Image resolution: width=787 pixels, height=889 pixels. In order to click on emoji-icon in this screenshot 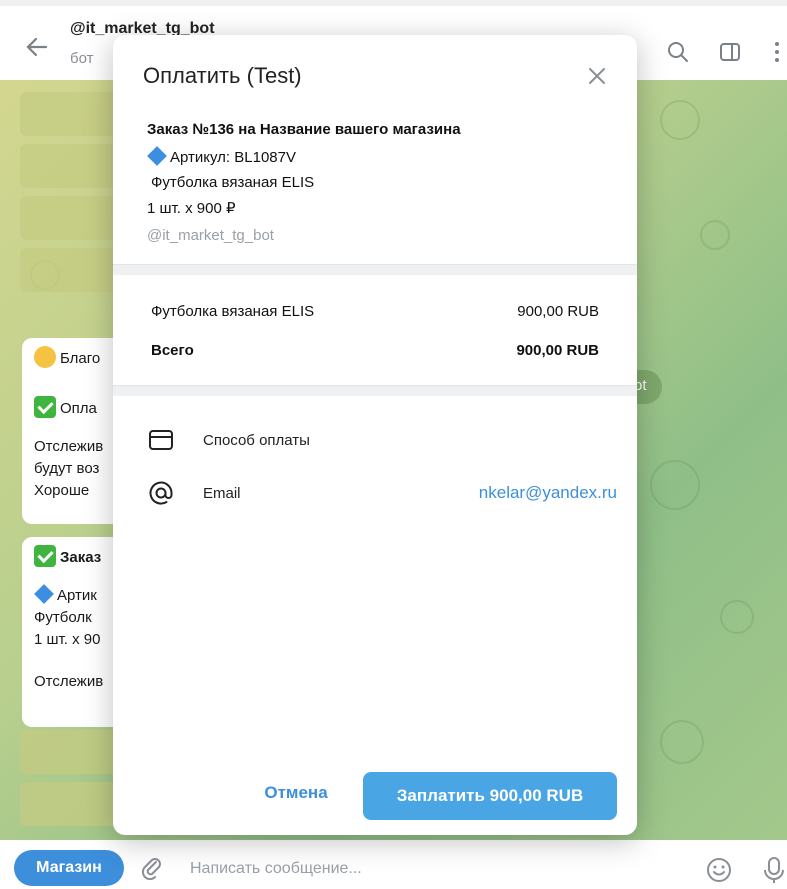, I will do `click(719, 870)`.